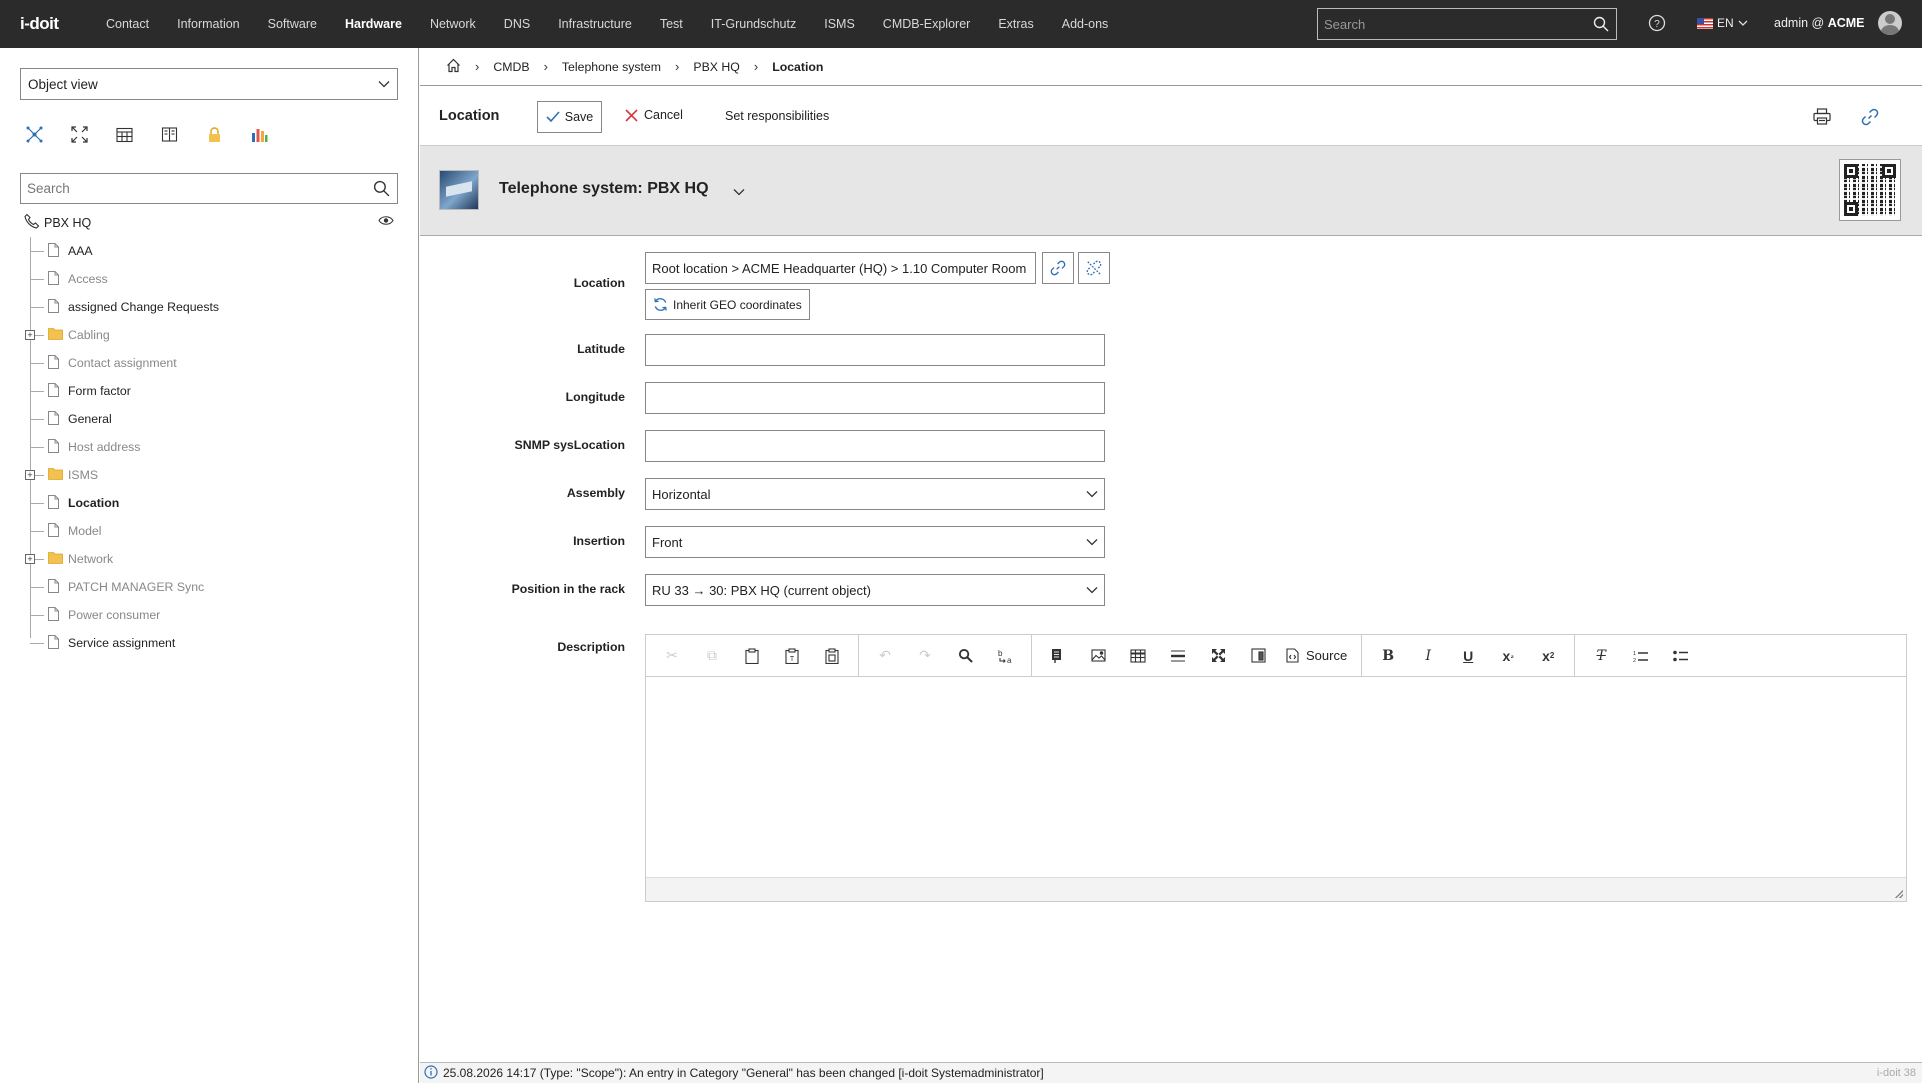 This screenshot has height=1083, width=1922. I want to click on breadcrumb-object: PBX HQ, so click(716, 67).